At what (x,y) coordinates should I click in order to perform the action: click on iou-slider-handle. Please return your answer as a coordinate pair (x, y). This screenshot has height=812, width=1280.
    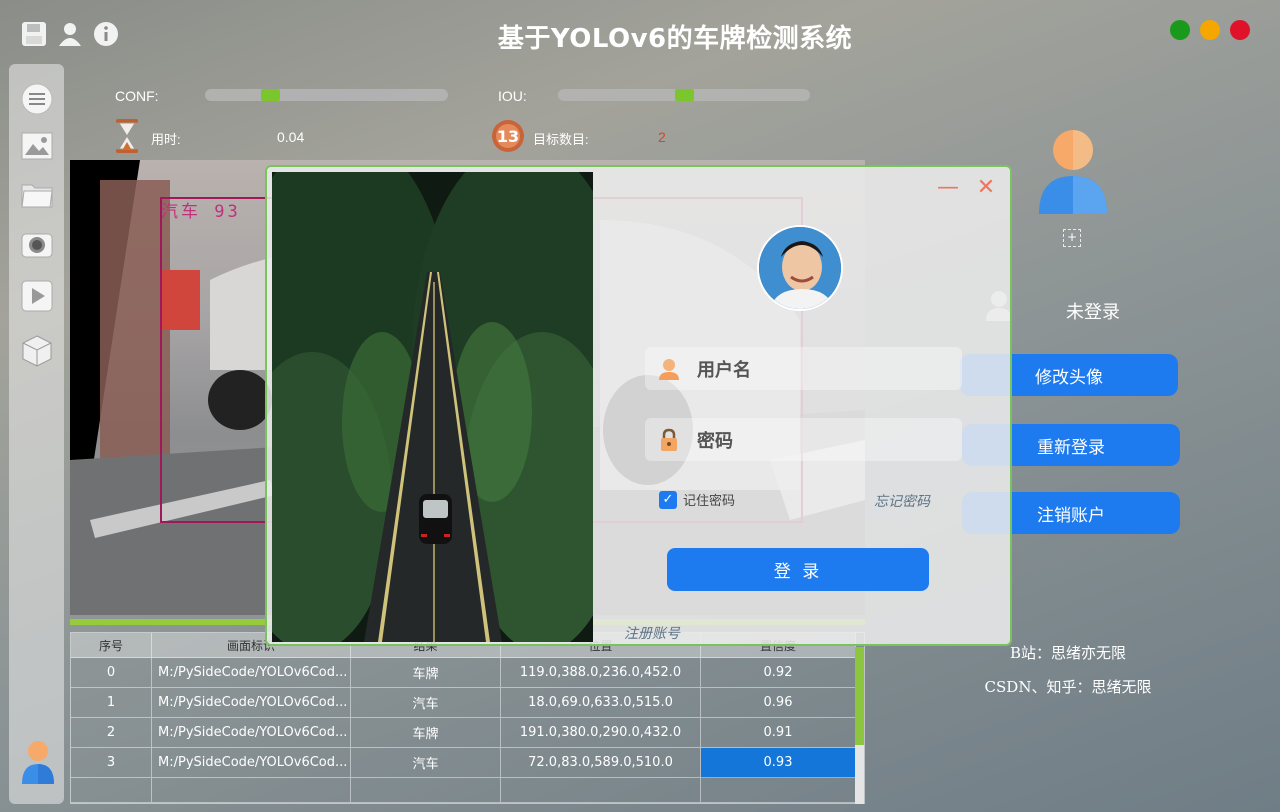
    Looking at the image, I should click on (684, 95).